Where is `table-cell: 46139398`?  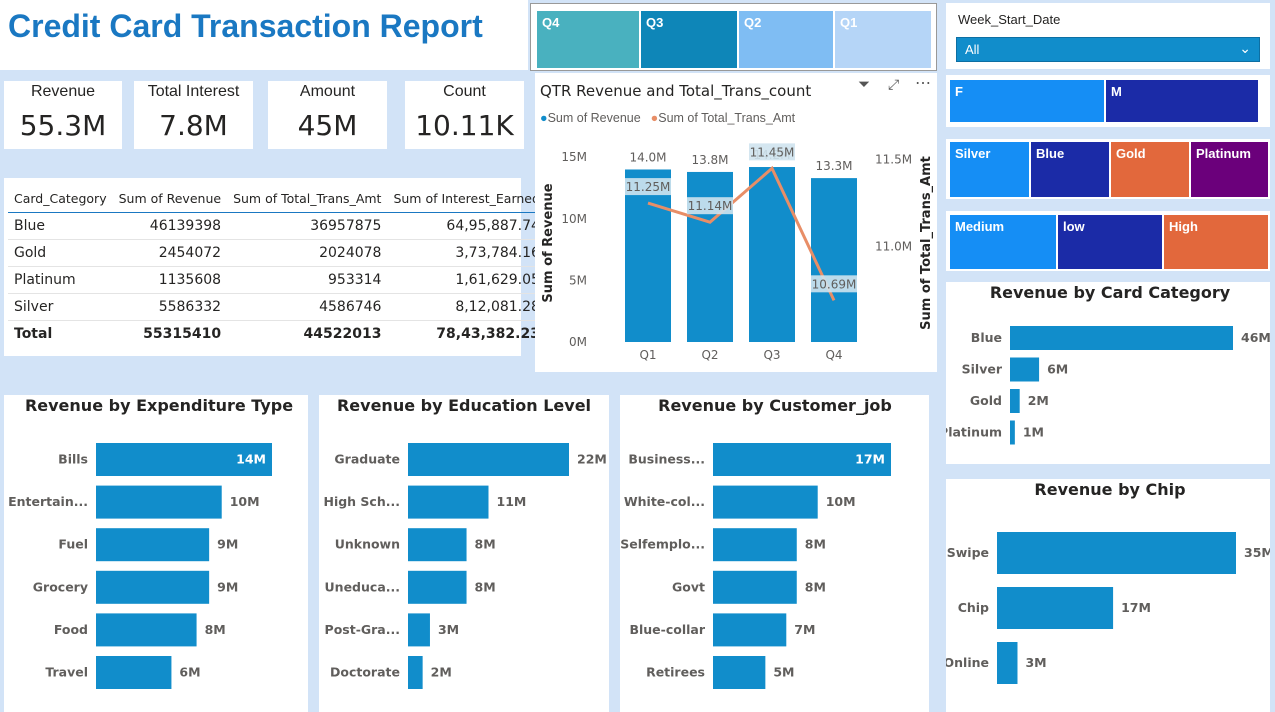 table-cell: 46139398 is located at coordinates (170, 226).